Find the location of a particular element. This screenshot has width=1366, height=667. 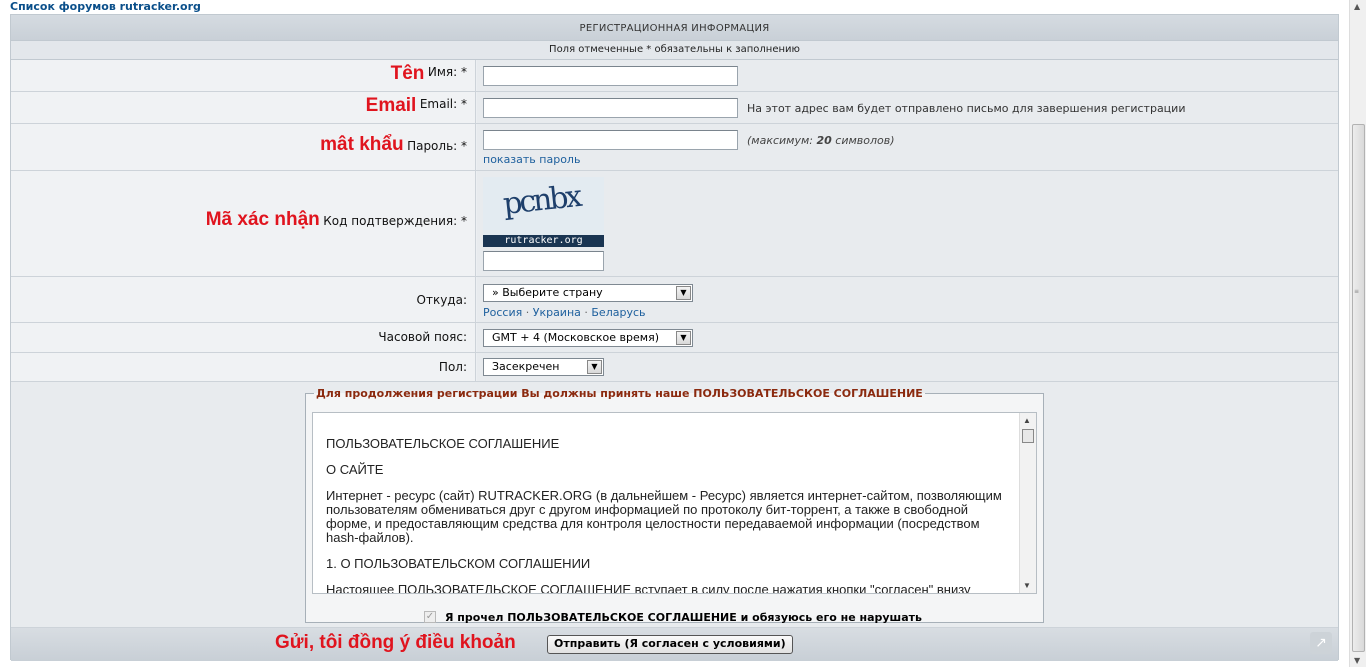

timezone-label: Часовой пояс: is located at coordinates (422, 337).